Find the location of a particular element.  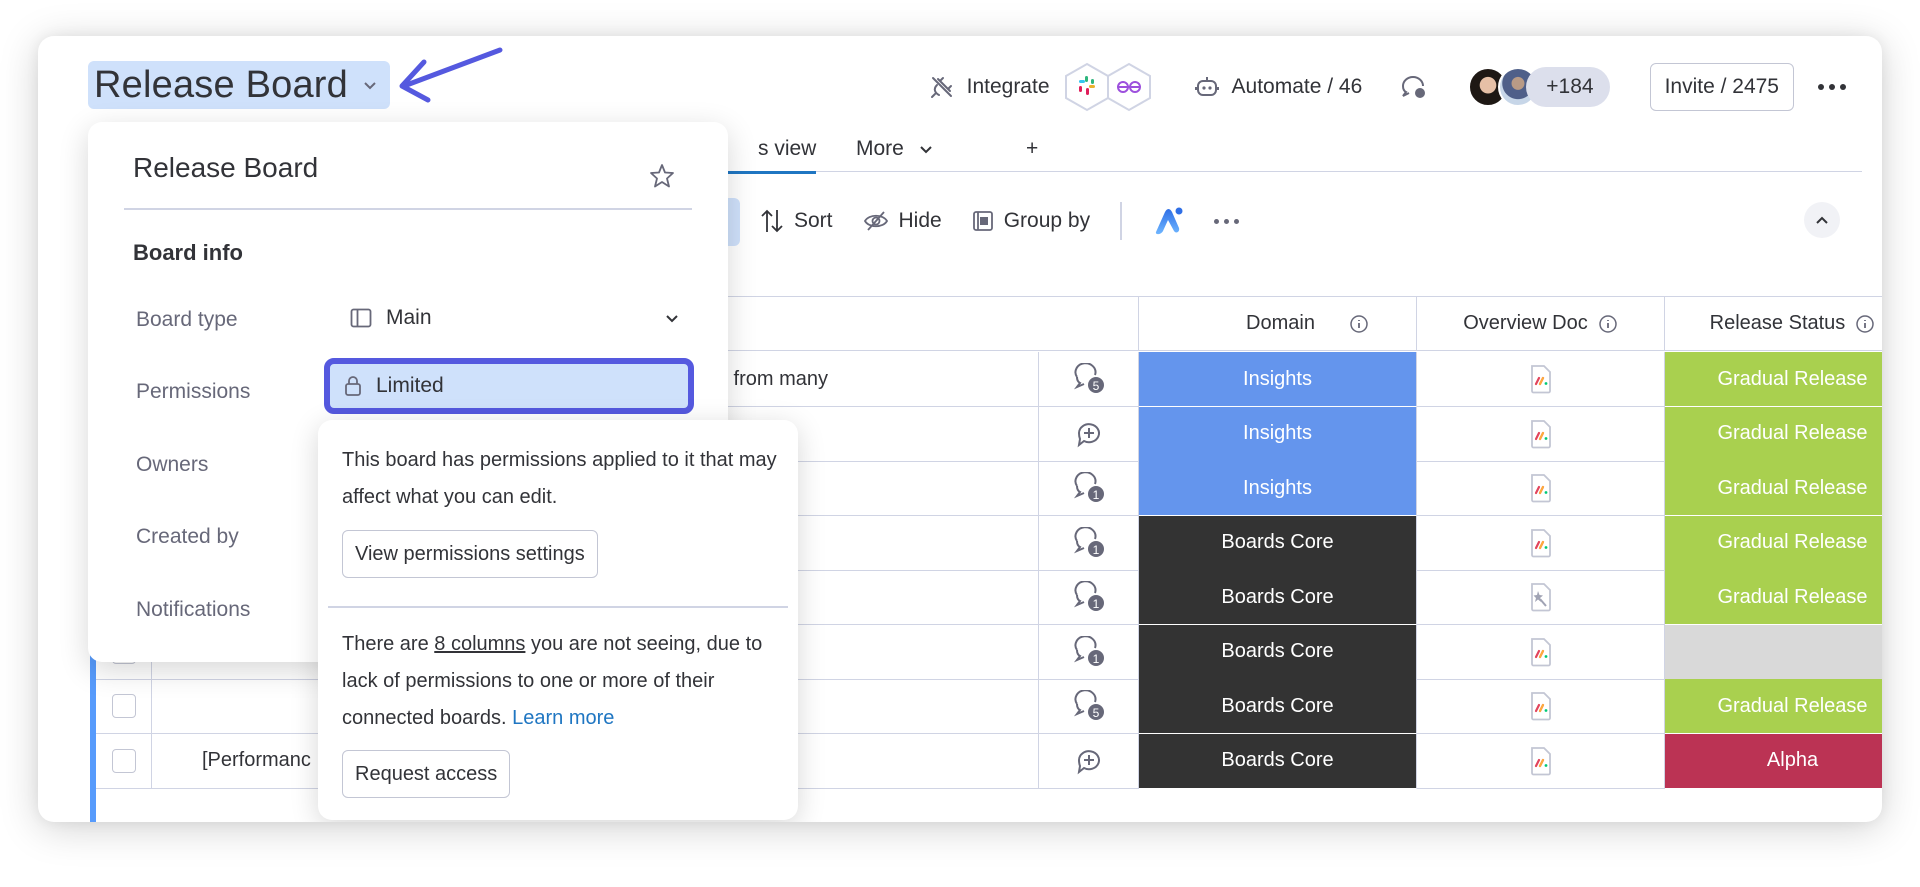

members-overflow-count: +184 is located at coordinates (1568, 87).